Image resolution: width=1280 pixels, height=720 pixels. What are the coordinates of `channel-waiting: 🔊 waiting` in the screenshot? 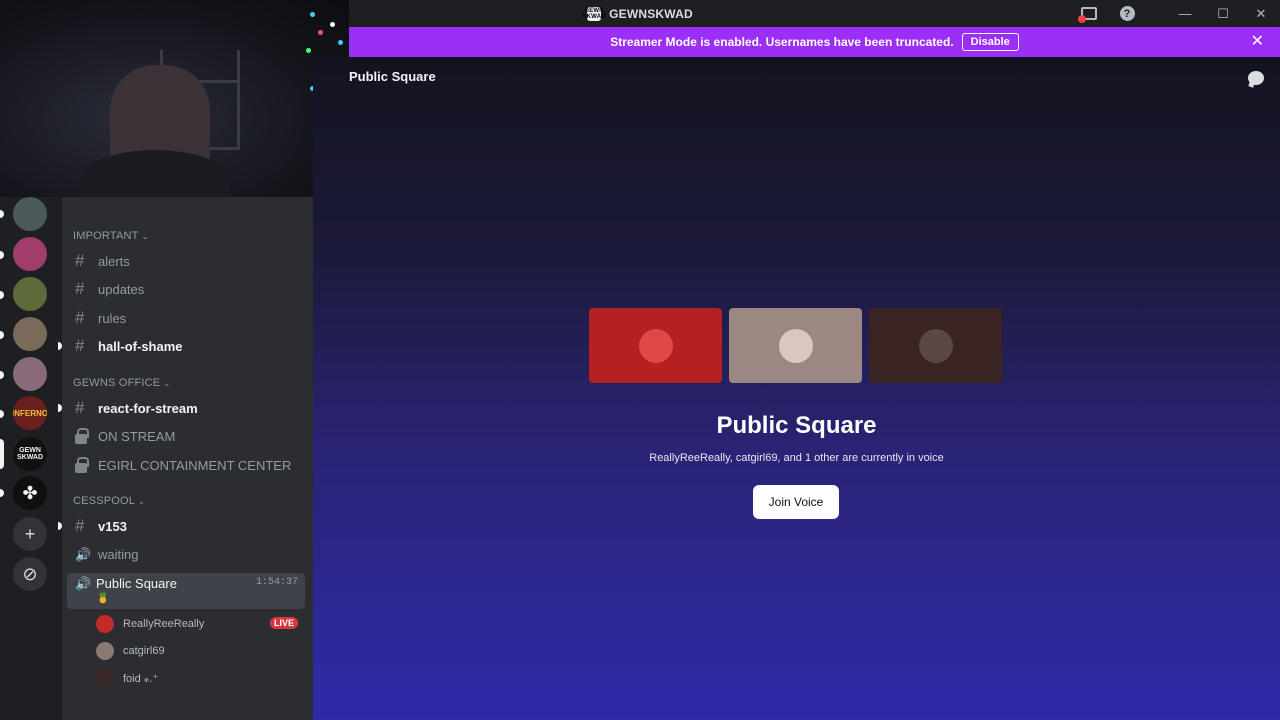 It's located at (186, 554).